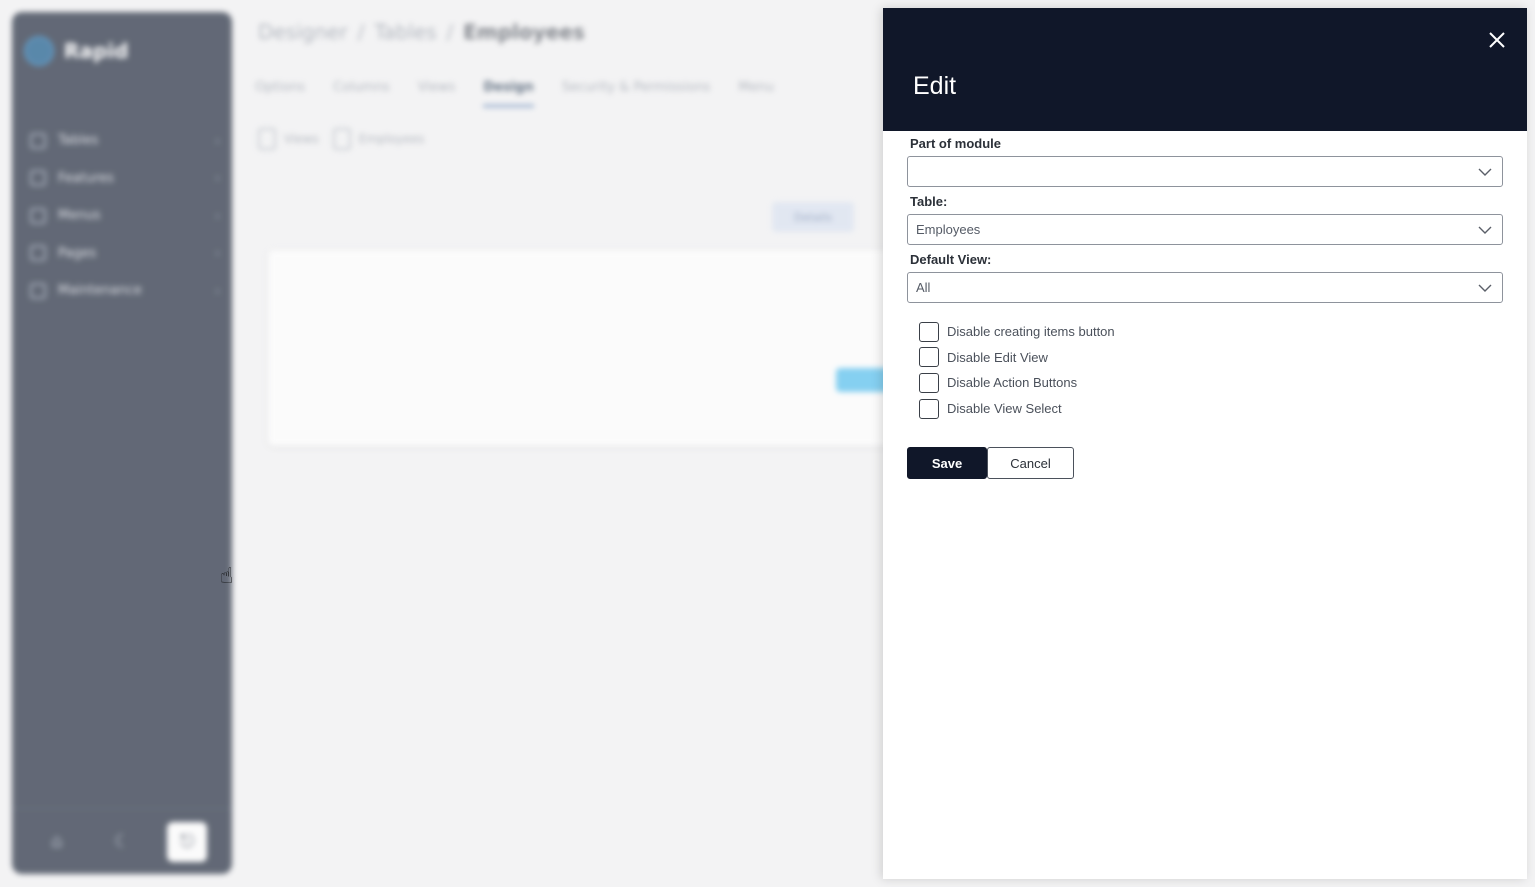  Describe the element at coordinates (947, 463) in the screenshot. I see `save-button: Save` at that location.